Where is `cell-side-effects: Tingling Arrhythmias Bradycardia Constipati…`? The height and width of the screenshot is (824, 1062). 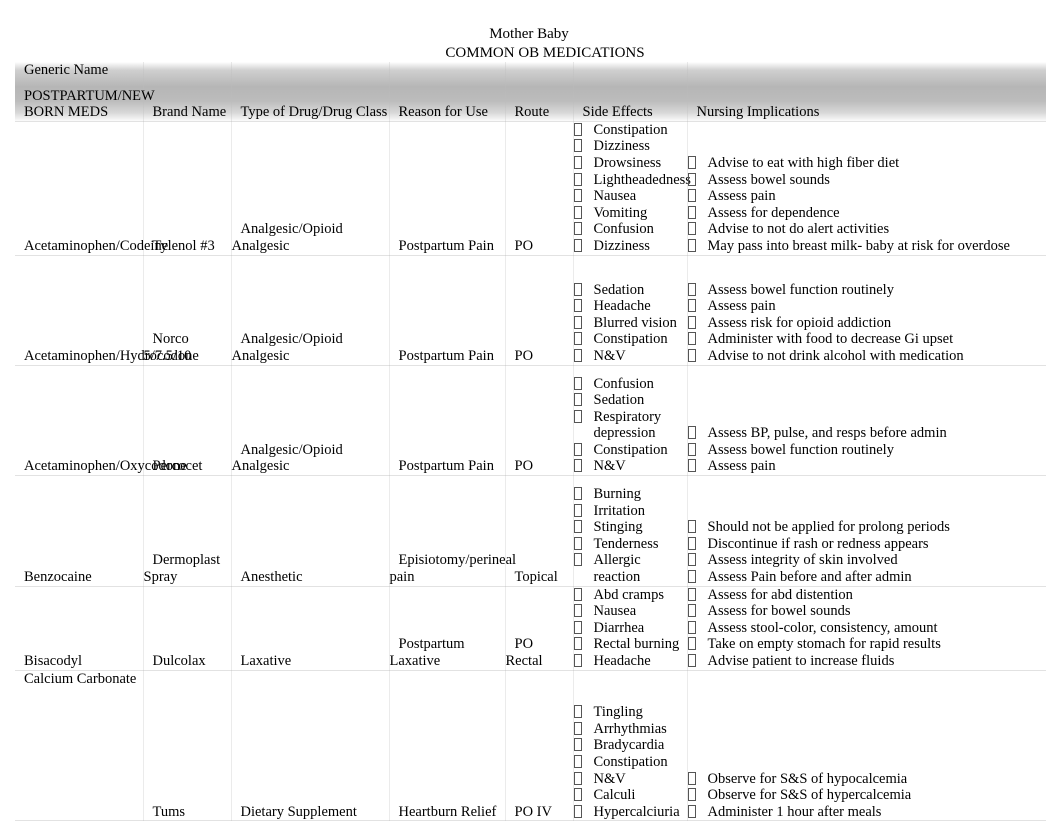
cell-side-effects: Tingling Arrhythmias Bradycardia Constipati… is located at coordinates (630, 746).